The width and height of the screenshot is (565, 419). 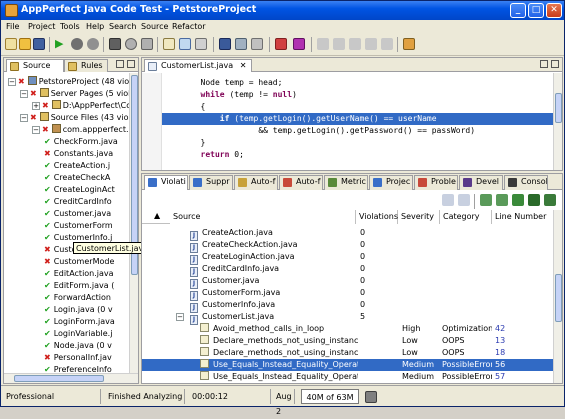 What do you see at coordinates (78, 346) in the screenshot?
I see `tree-node: ✔ Node.java (0 v` at bounding box center [78, 346].